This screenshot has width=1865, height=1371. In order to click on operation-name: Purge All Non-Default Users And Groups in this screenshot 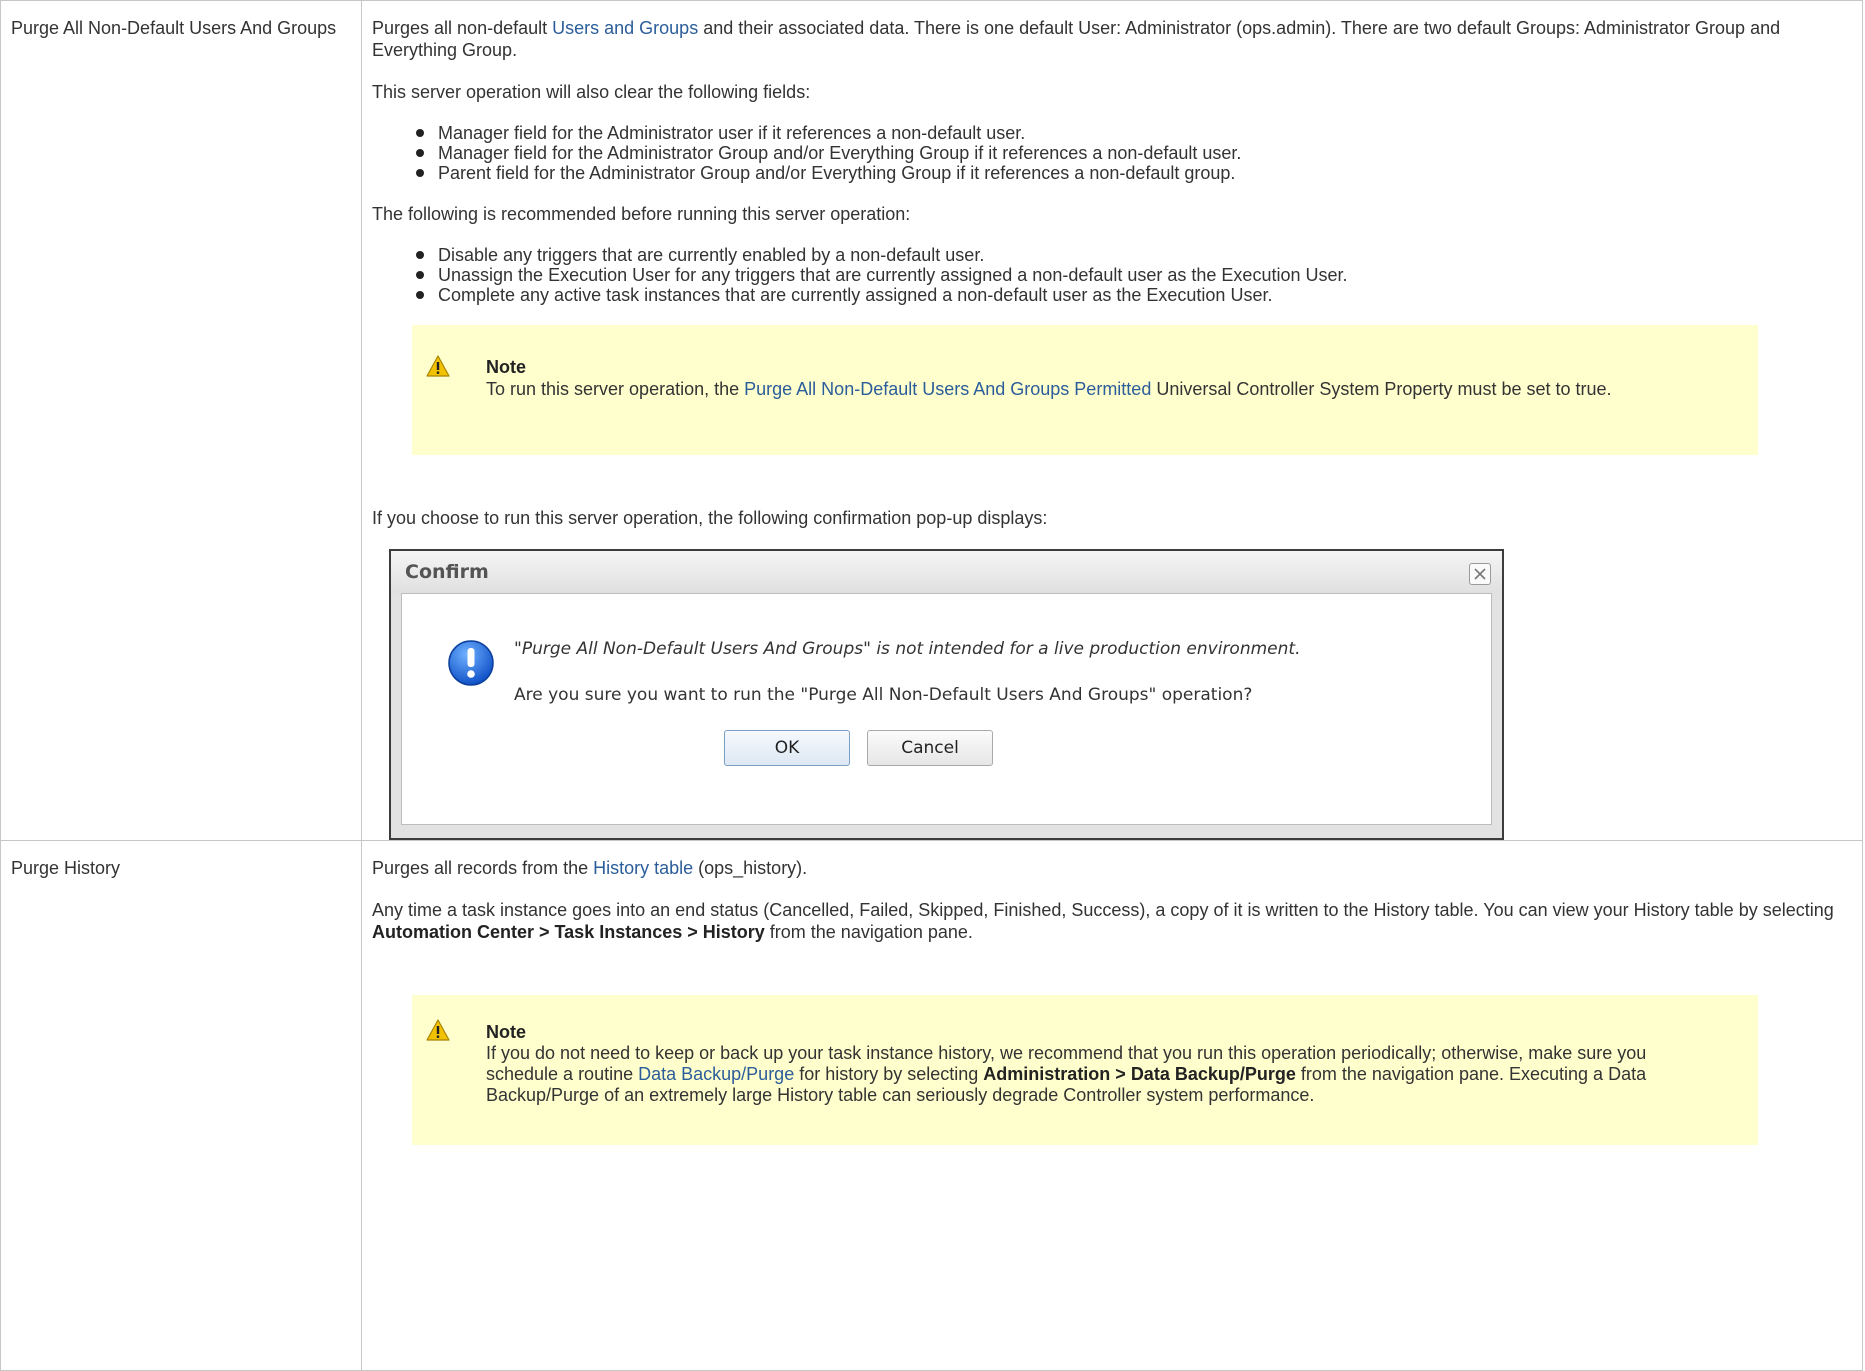, I will do `click(174, 28)`.